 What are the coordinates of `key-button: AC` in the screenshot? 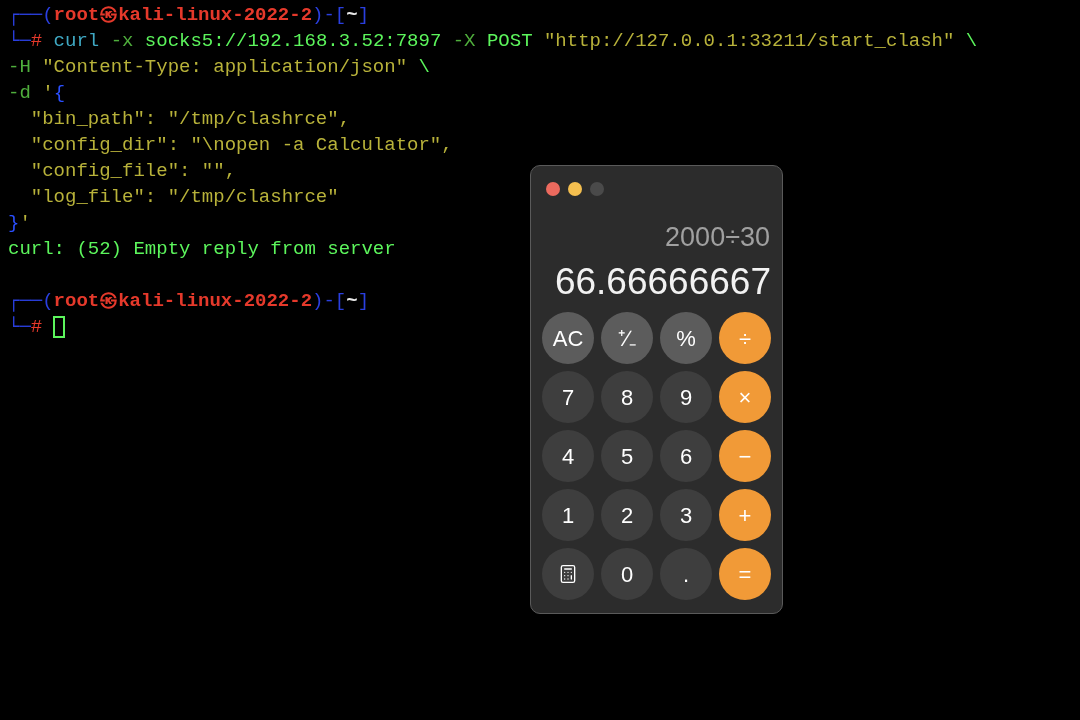 It's located at (568, 338).